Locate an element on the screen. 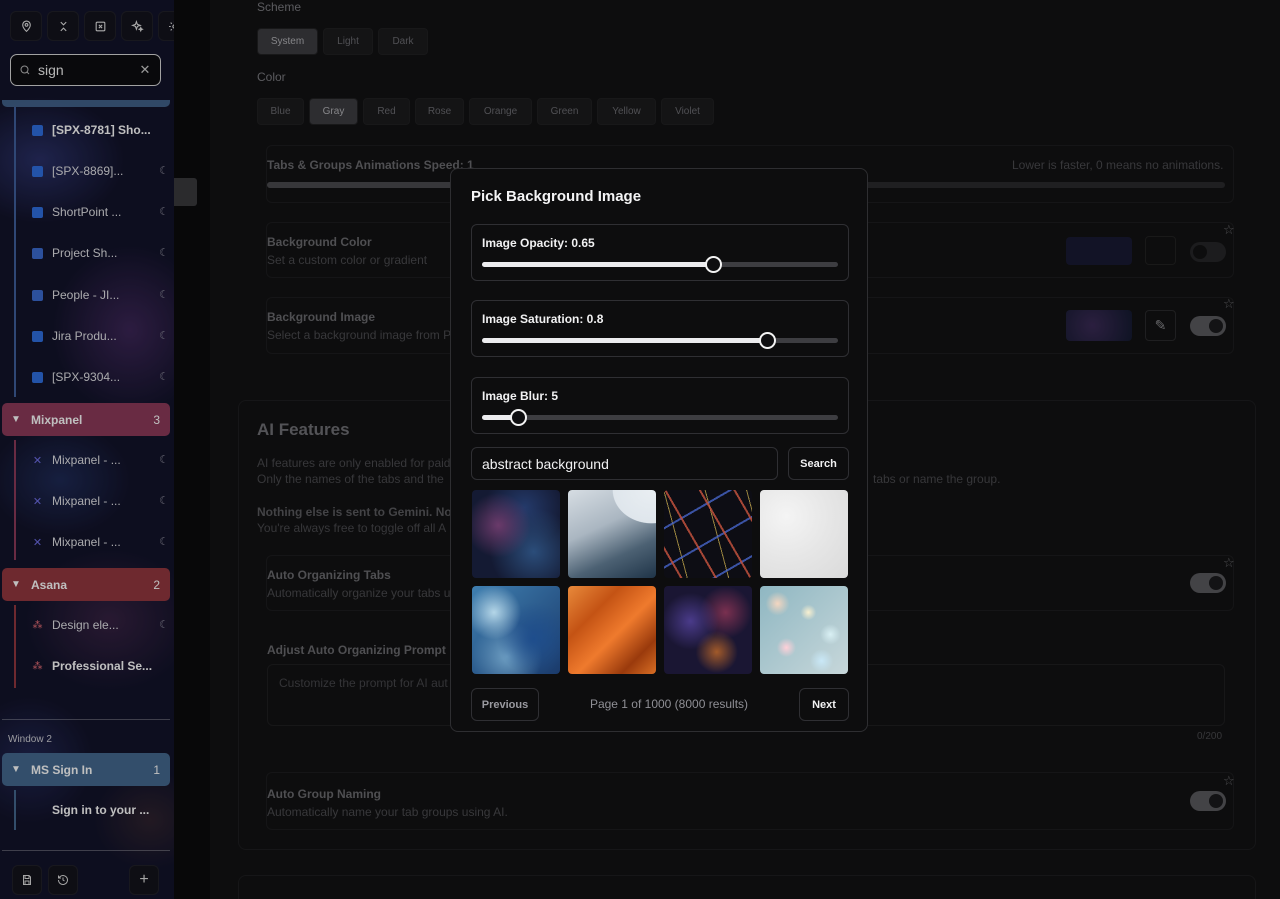 The width and height of the screenshot is (1280, 899). opacity-slider-fill is located at coordinates (598, 264).